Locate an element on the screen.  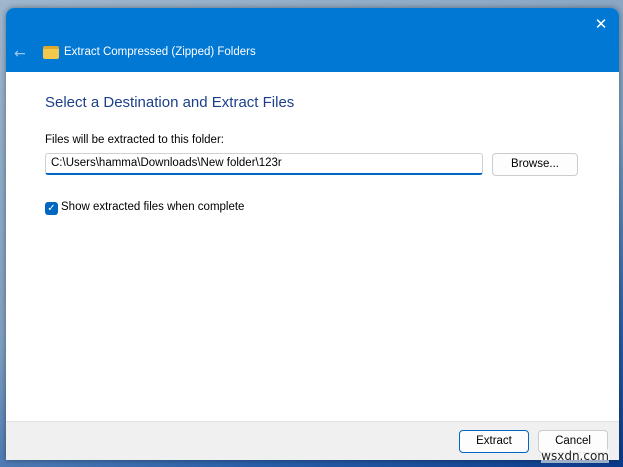
path-label: Files will be extracted to this folder: is located at coordinates (134, 140).